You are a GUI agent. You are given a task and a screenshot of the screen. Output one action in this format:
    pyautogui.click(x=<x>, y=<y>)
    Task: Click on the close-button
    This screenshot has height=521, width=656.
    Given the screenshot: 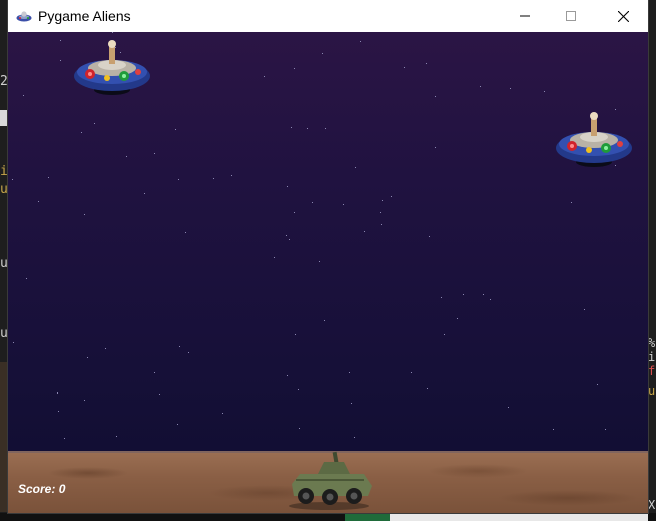 What is the action you would take?
    pyautogui.click(x=623, y=16)
    